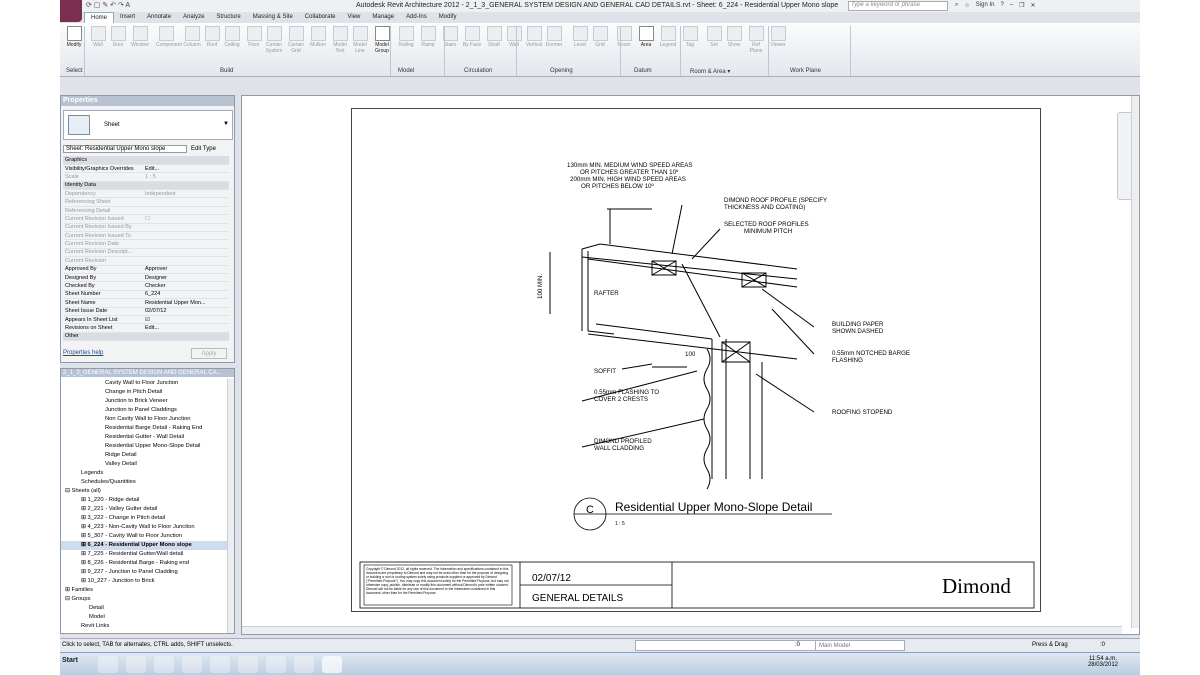 Image resolution: width=1200 pixels, height=675 pixels. I want to click on panel-label-model: Model, so click(406, 71).